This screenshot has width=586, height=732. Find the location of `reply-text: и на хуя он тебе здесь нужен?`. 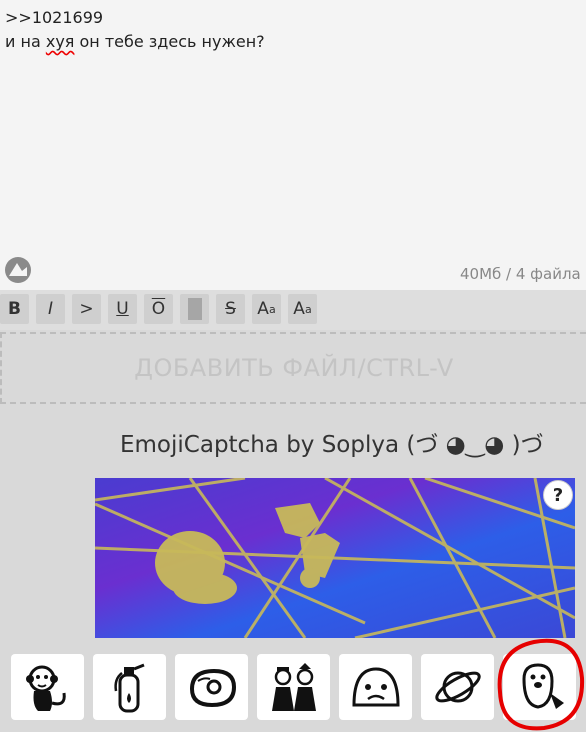

reply-text: и на хуя он тебе здесь нужен? is located at coordinates (135, 41).